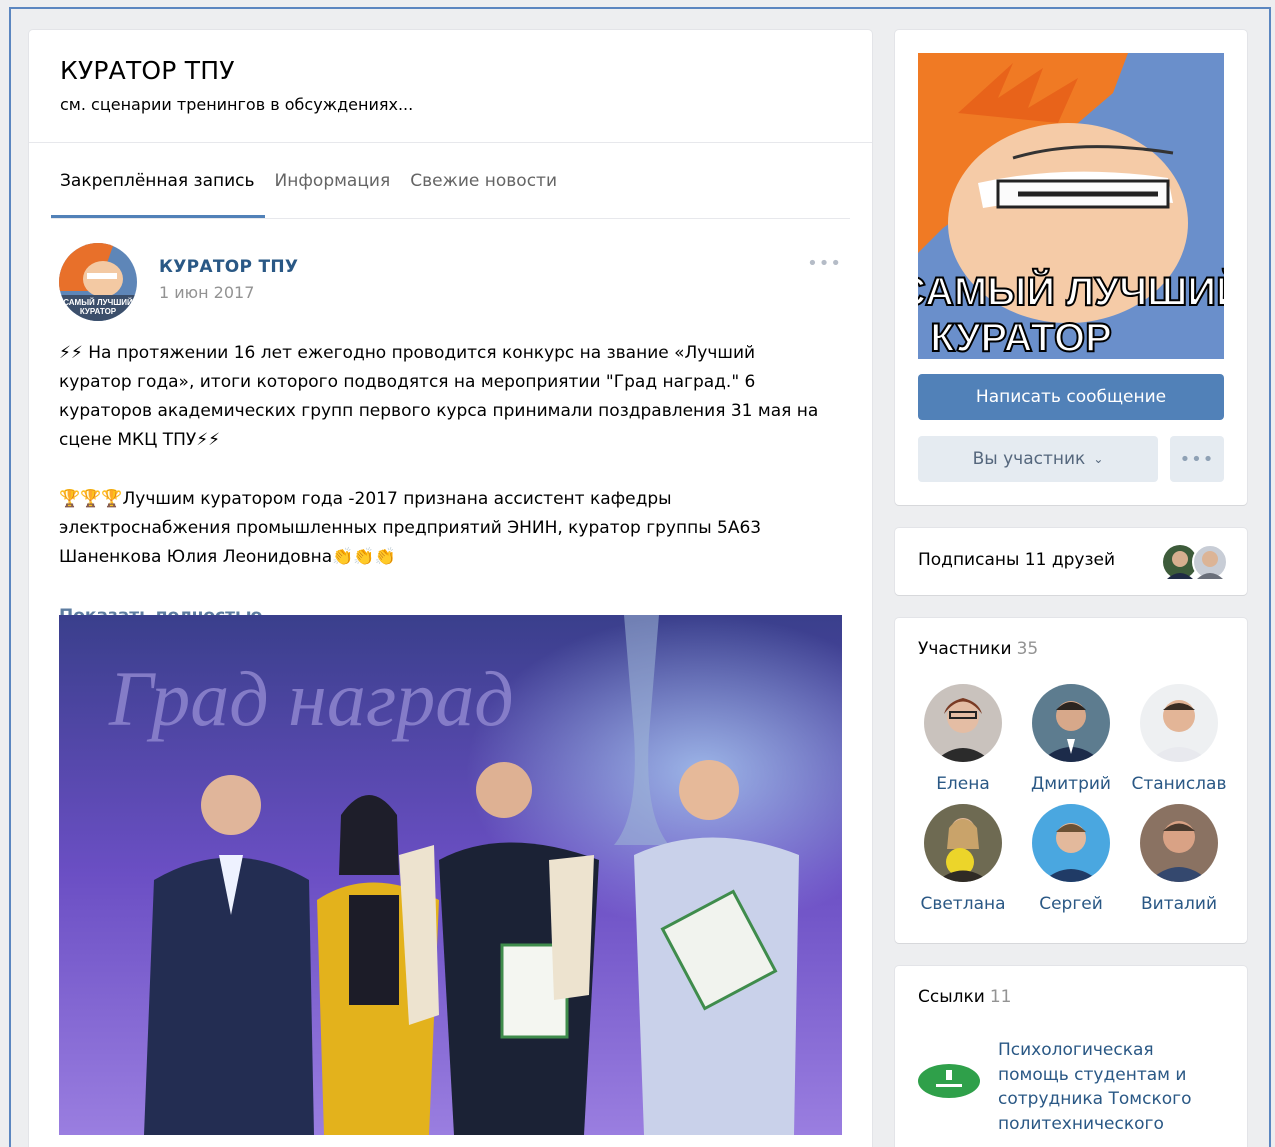 Image resolution: width=1275 pixels, height=1147 pixels. What do you see at coordinates (1098, 459) in the screenshot?
I see `chevron-down-icon: ⌄` at bounding box center [1098, 459].